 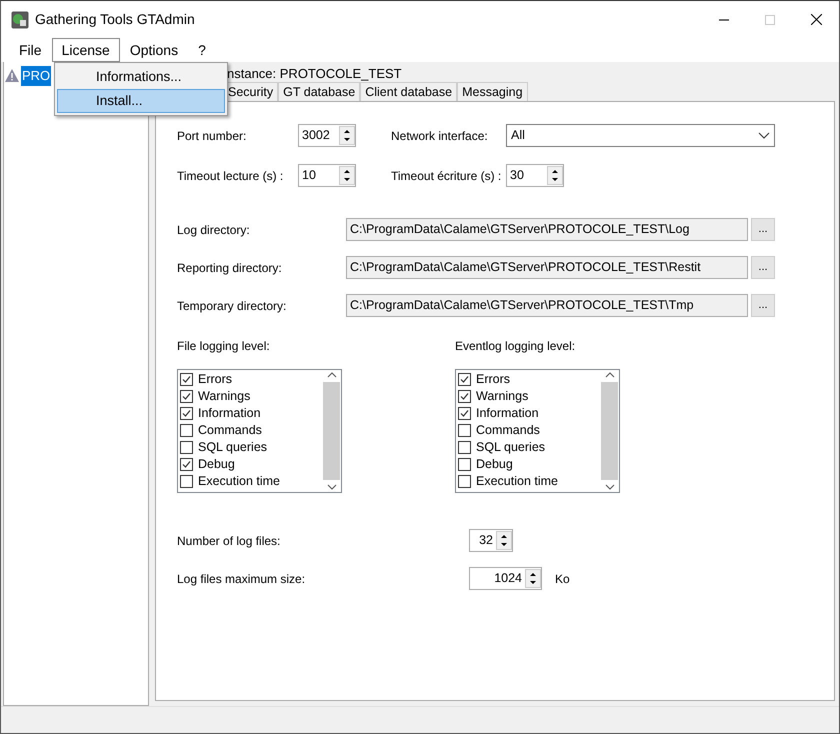 What do you see at coordinates (314, 73) in the screenshot?
I see `group-title: nstance: PROTOCOLE_TEST` at bounding box center [314, 73].